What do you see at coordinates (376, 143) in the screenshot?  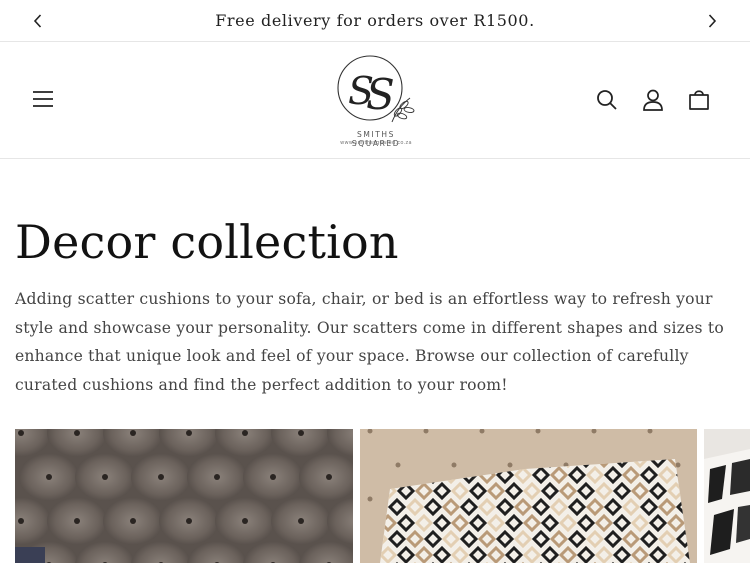 I see `logo-url: www.smithssquared.co.za` at bounding box center [376, 143].